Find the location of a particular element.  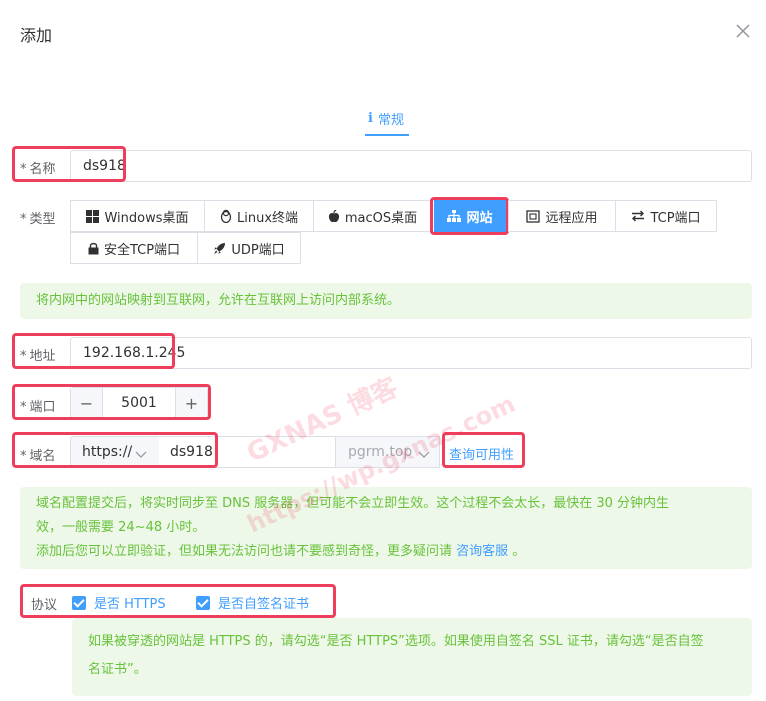

type-linux-button: Linux终端 is located at coordinates (259, 216).